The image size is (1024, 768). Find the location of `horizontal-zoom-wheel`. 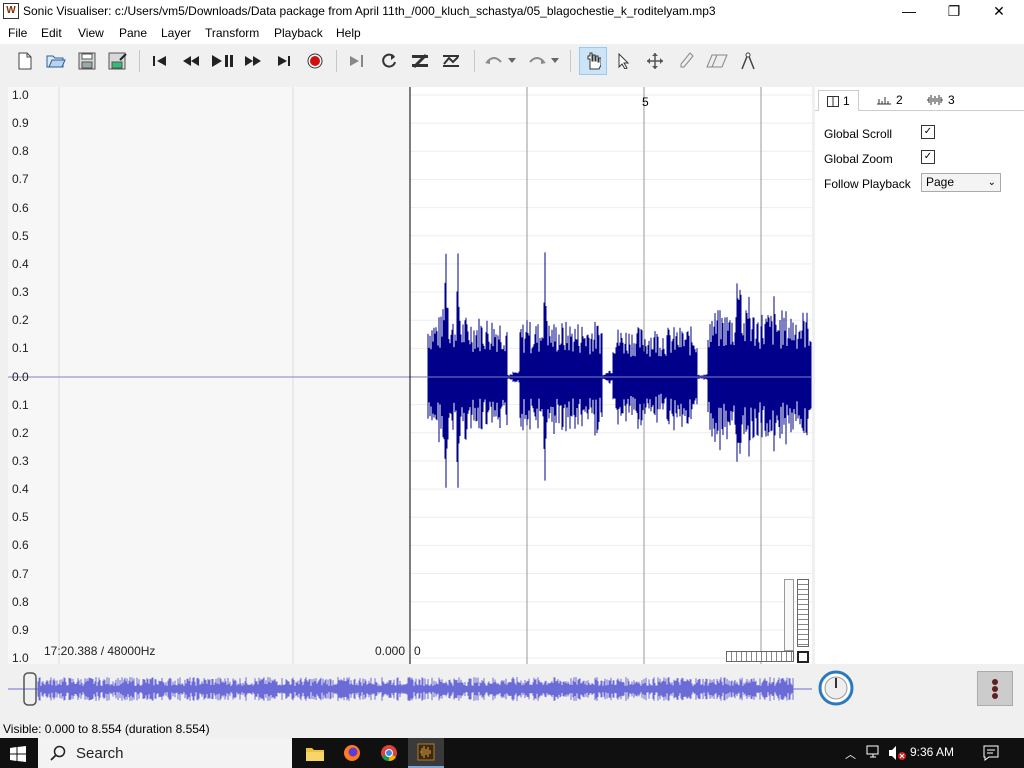

horizontal-zoom-wheel is located at coordinates (760, 656).